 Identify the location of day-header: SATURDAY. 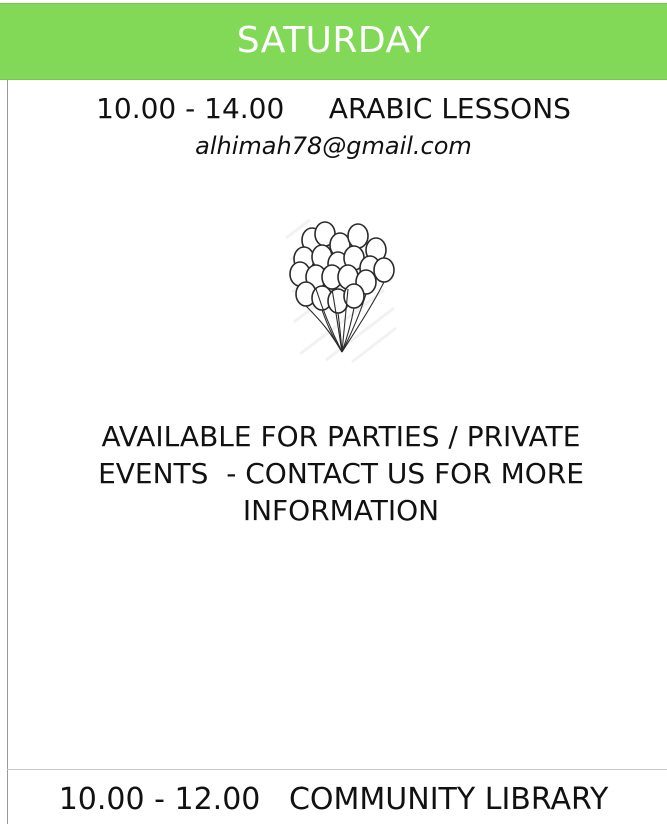
(333, 41).